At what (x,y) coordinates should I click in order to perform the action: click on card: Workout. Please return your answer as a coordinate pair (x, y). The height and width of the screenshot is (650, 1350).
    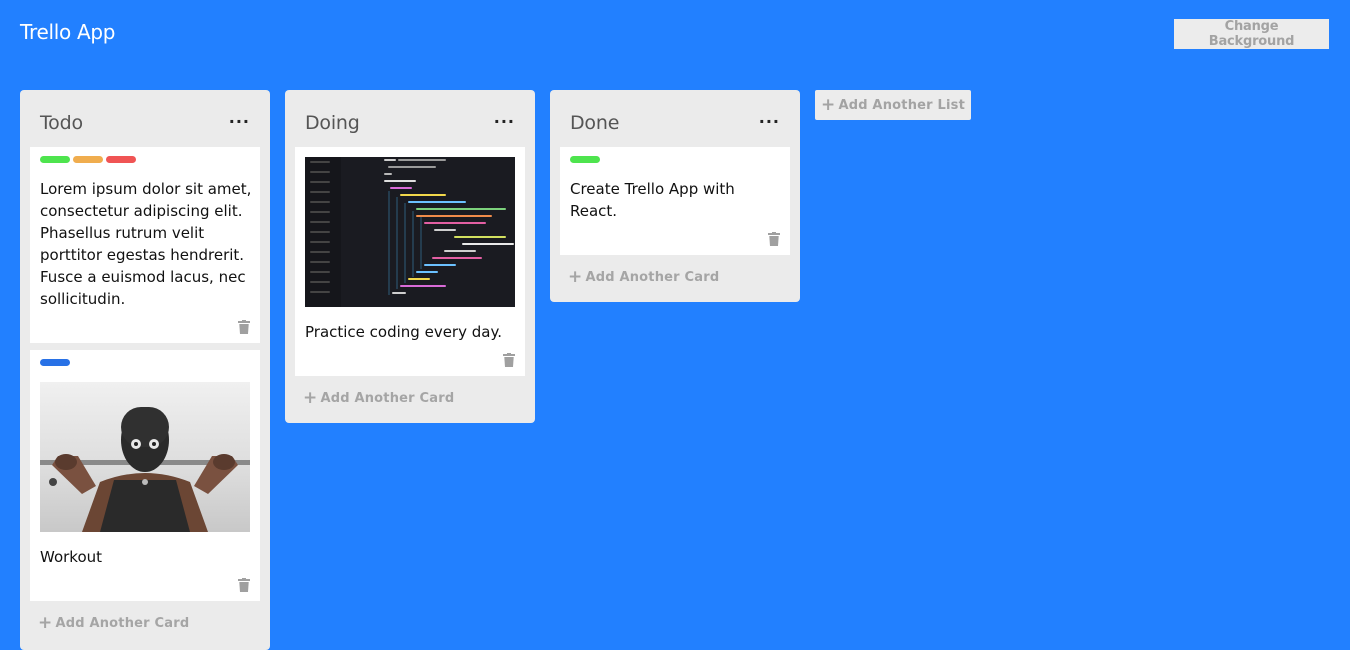
    Looking at the image, I should click on (145, 475).